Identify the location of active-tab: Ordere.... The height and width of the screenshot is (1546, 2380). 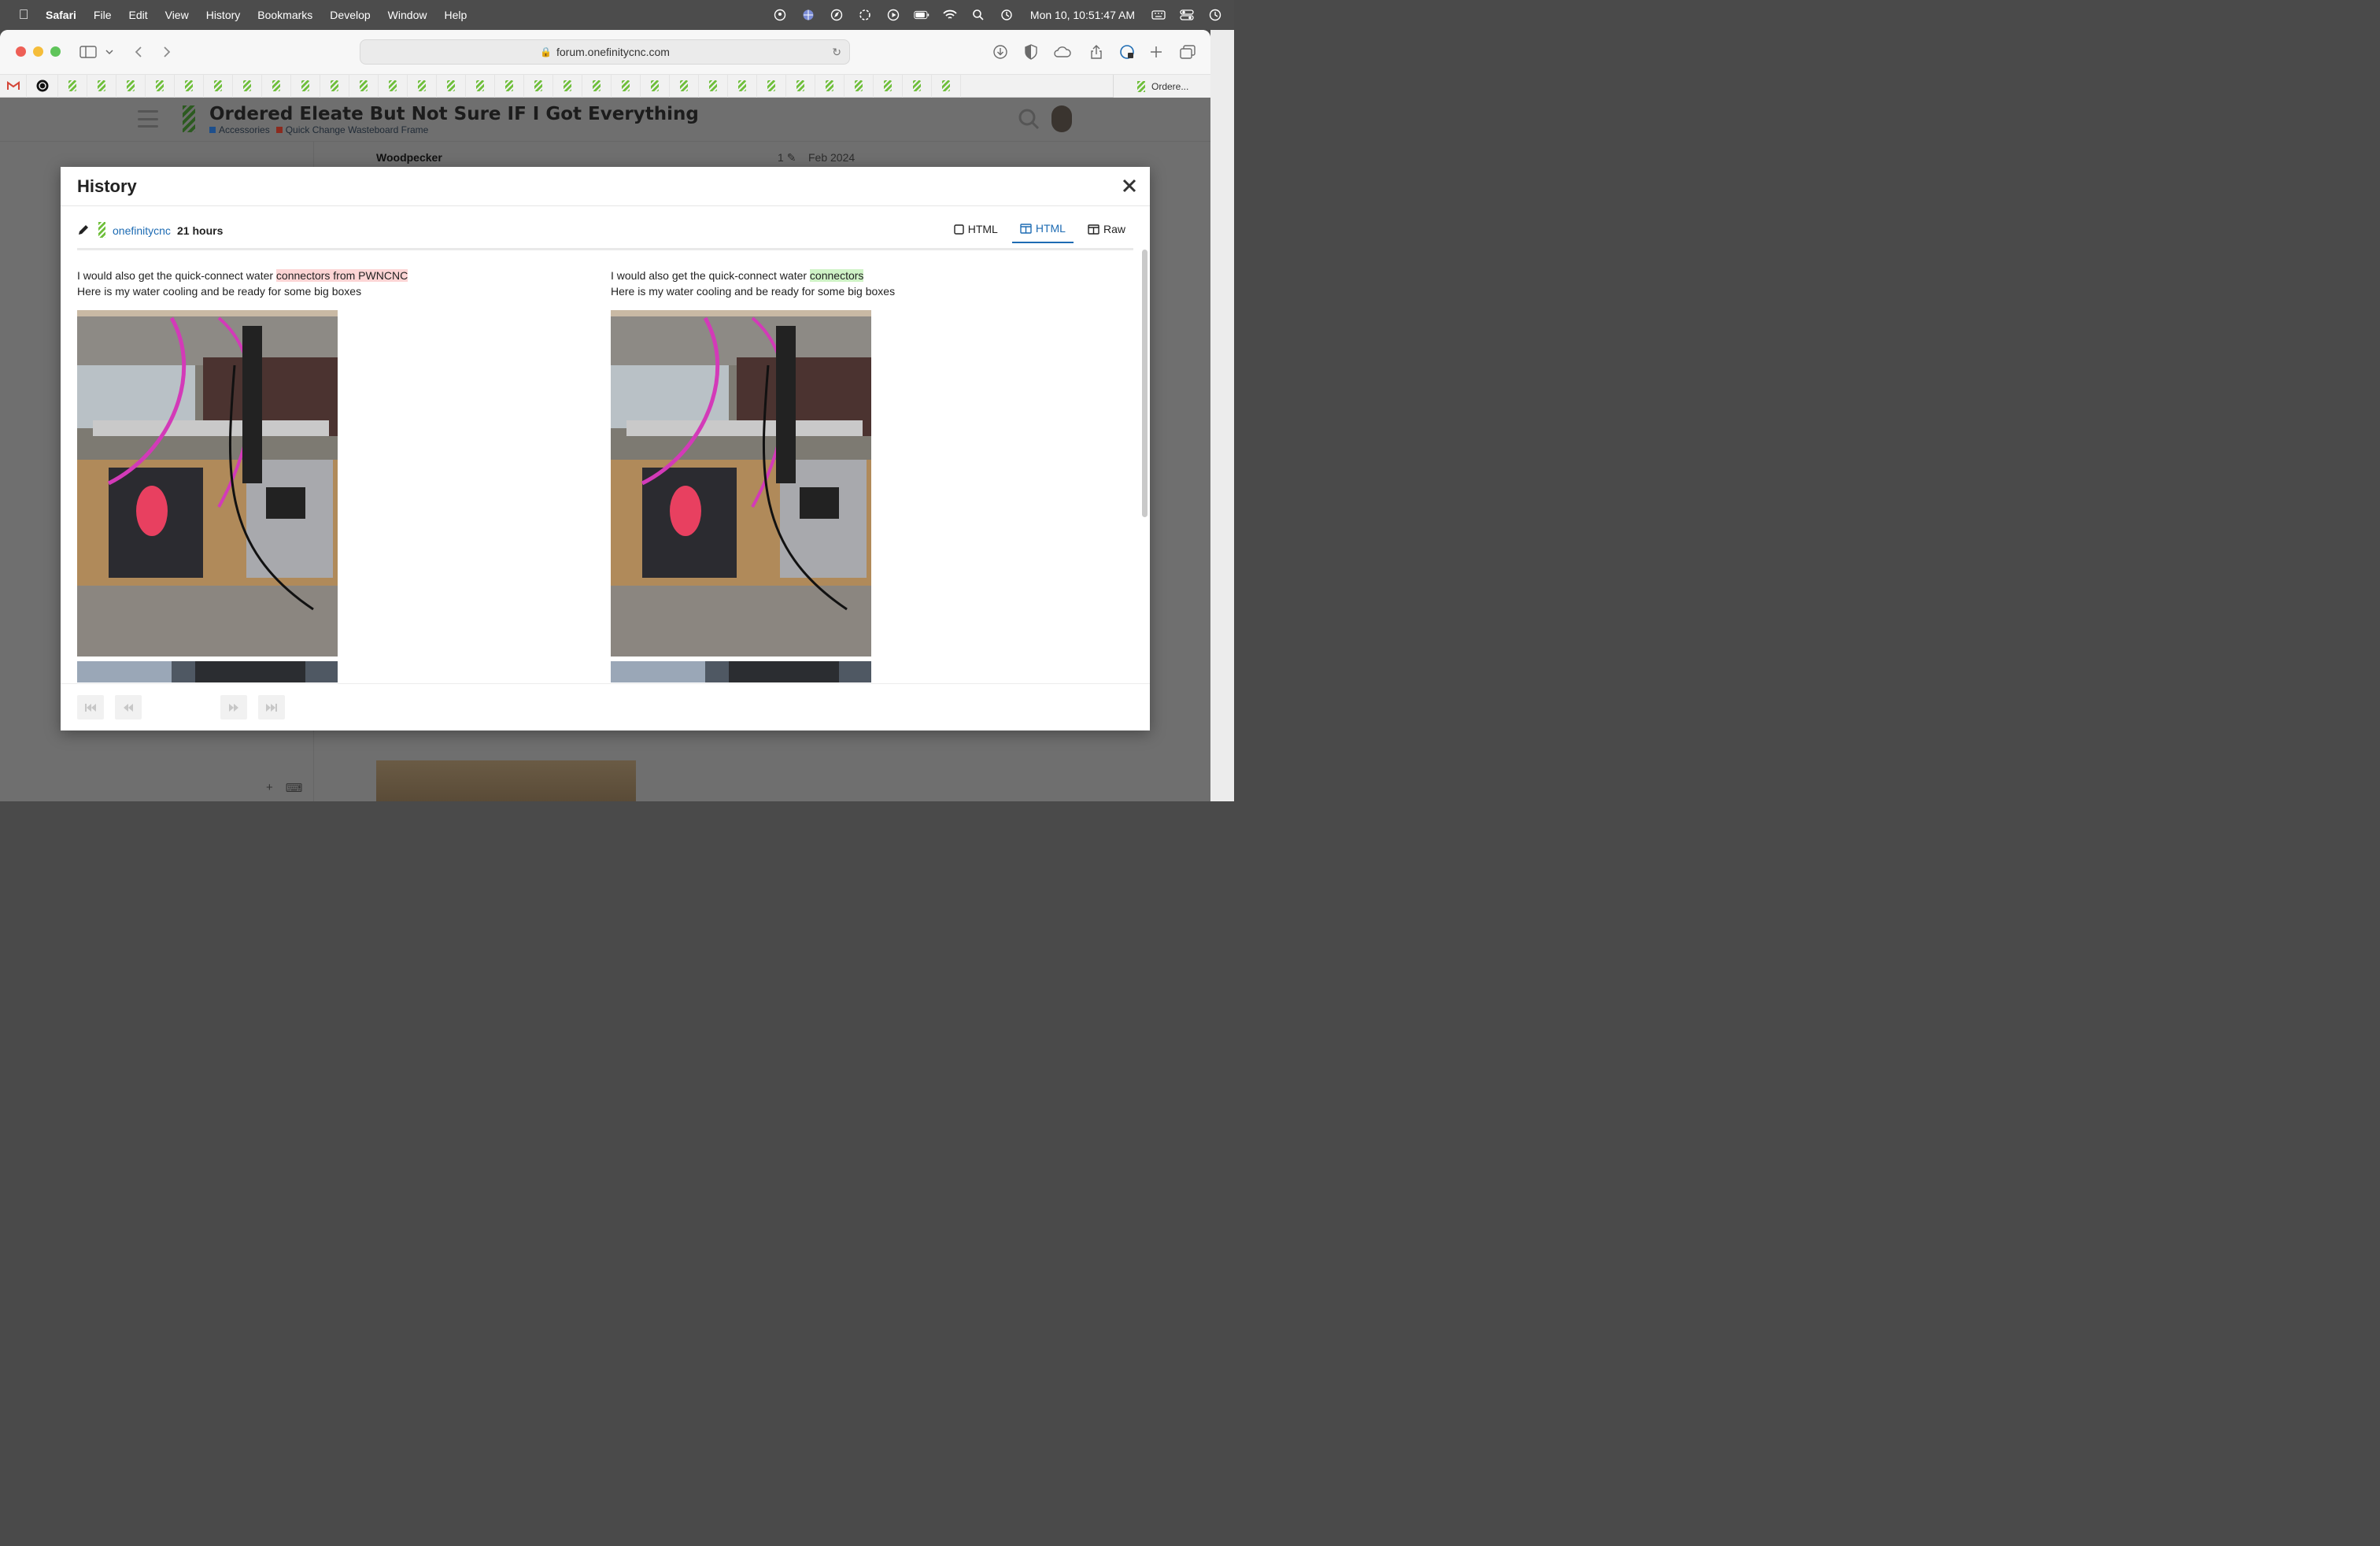
(1161, 86).